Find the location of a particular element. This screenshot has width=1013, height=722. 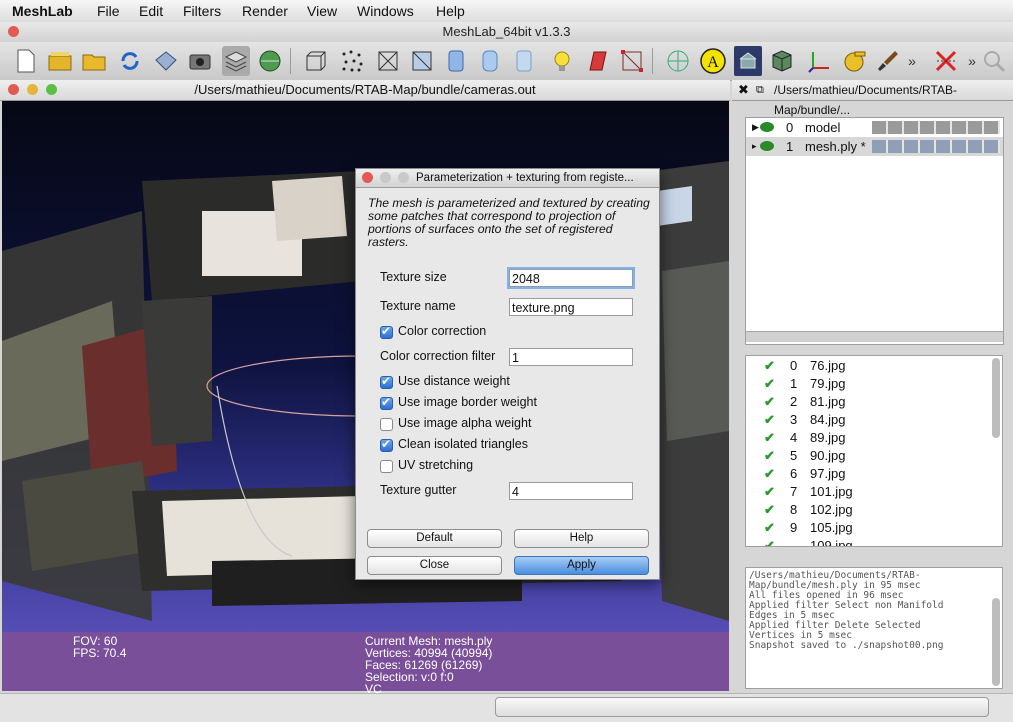

use-image-alpha-weight-checkbox is located at coordinates (386, 424).